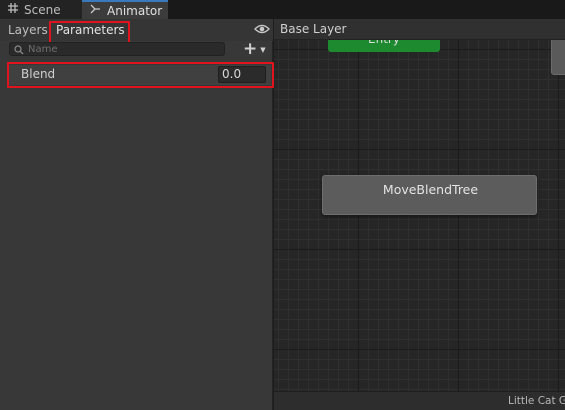  I want to click on breadcrumb: Base Layer, so click(419, 29).